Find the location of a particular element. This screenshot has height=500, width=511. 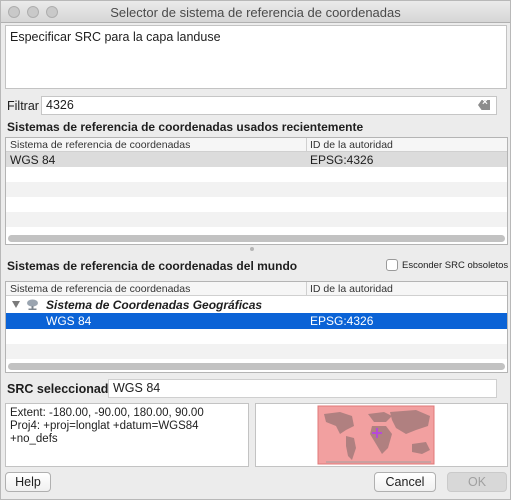

filter-input: 4326 is located at coordinates (269, 105).